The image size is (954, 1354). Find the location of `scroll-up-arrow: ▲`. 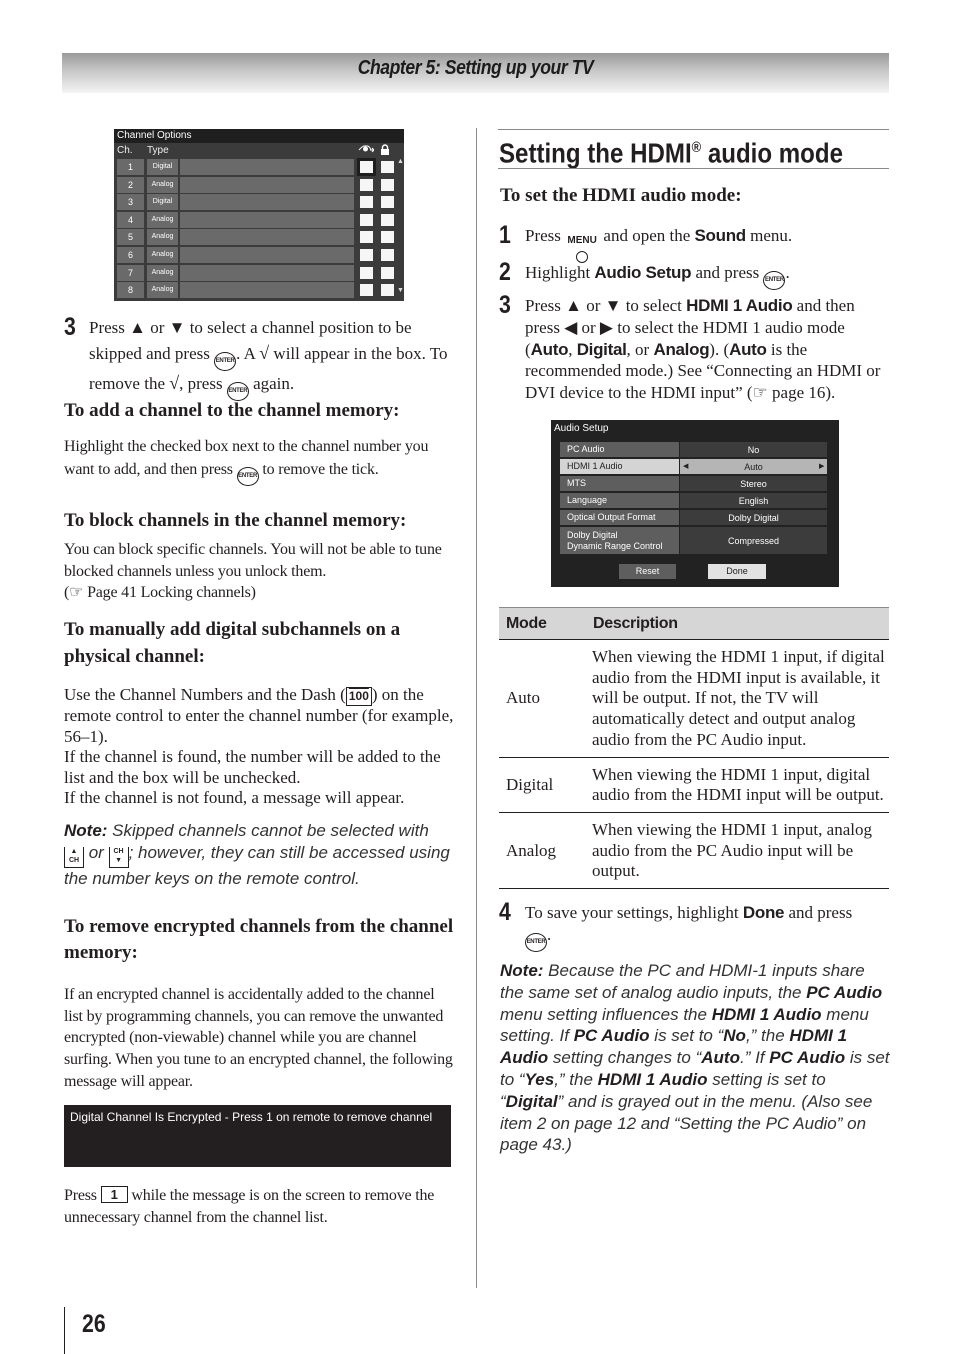

scroll-up-arrow: ▲ is located at coordinates (400, 161).